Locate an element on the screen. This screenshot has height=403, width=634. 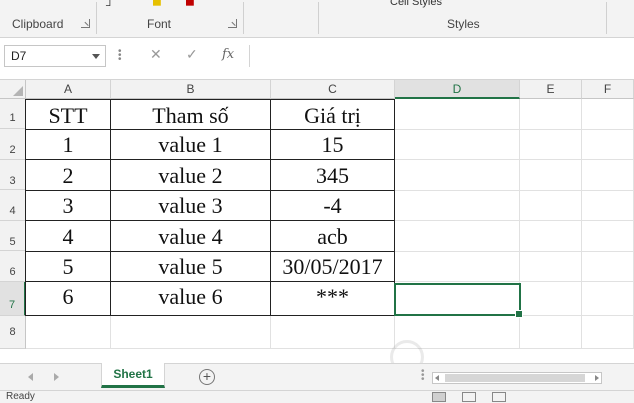
page-layout-view-icon is located at coordinates (469, 397).